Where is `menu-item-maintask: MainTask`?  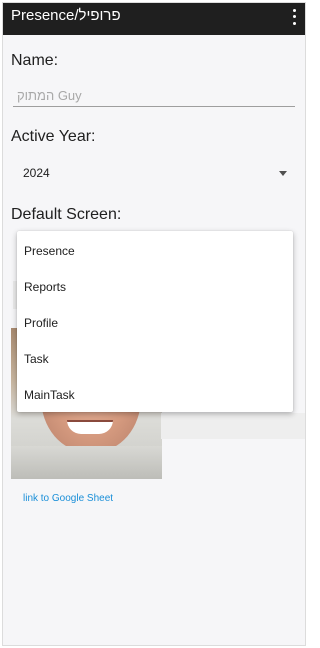 menu-item-maintask: MainTask is located at coordinates (155, 395).